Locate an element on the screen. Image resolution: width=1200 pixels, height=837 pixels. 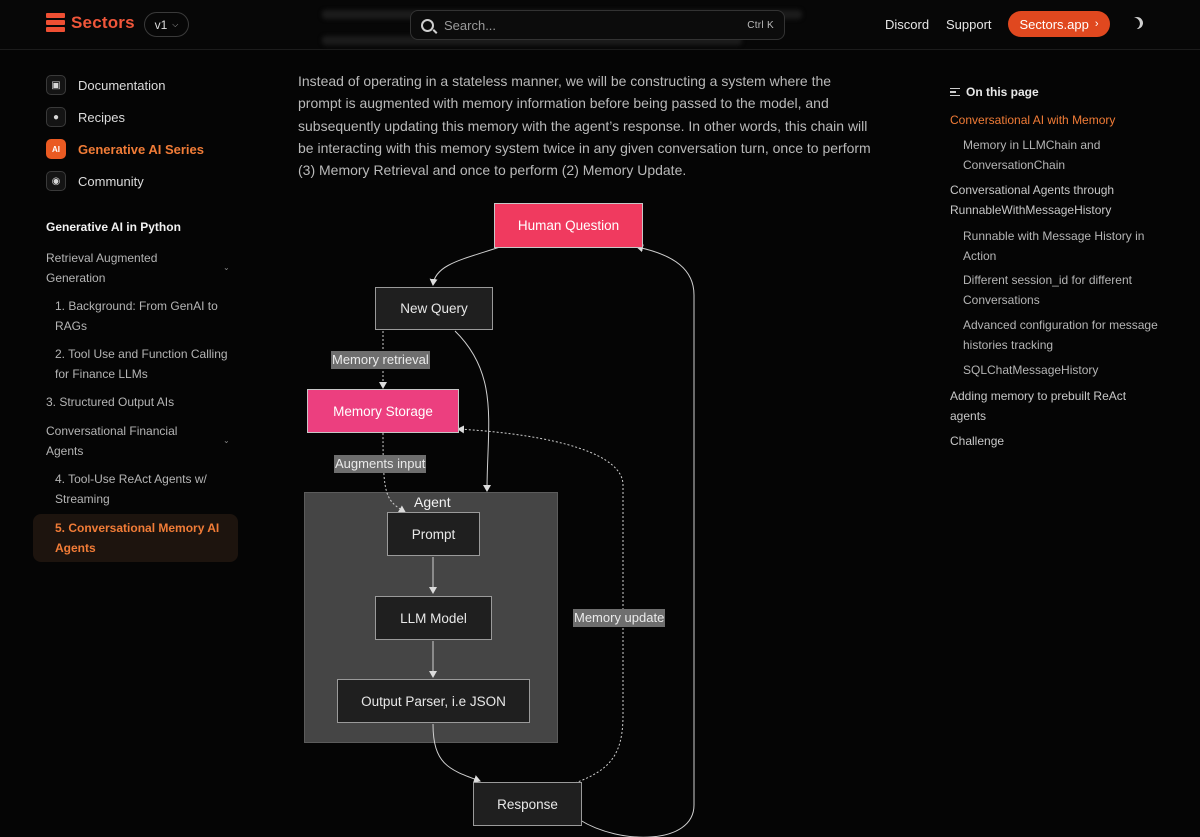
toc-header: On this page is located at coordinates (994, 92).